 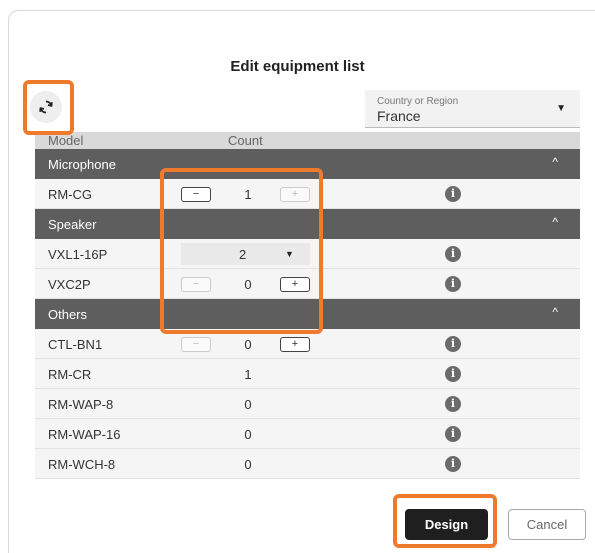 What do you see at coordinates (446, 524) in the screenshot?
I see `design-button: Design` at bounding box center [446, 524].